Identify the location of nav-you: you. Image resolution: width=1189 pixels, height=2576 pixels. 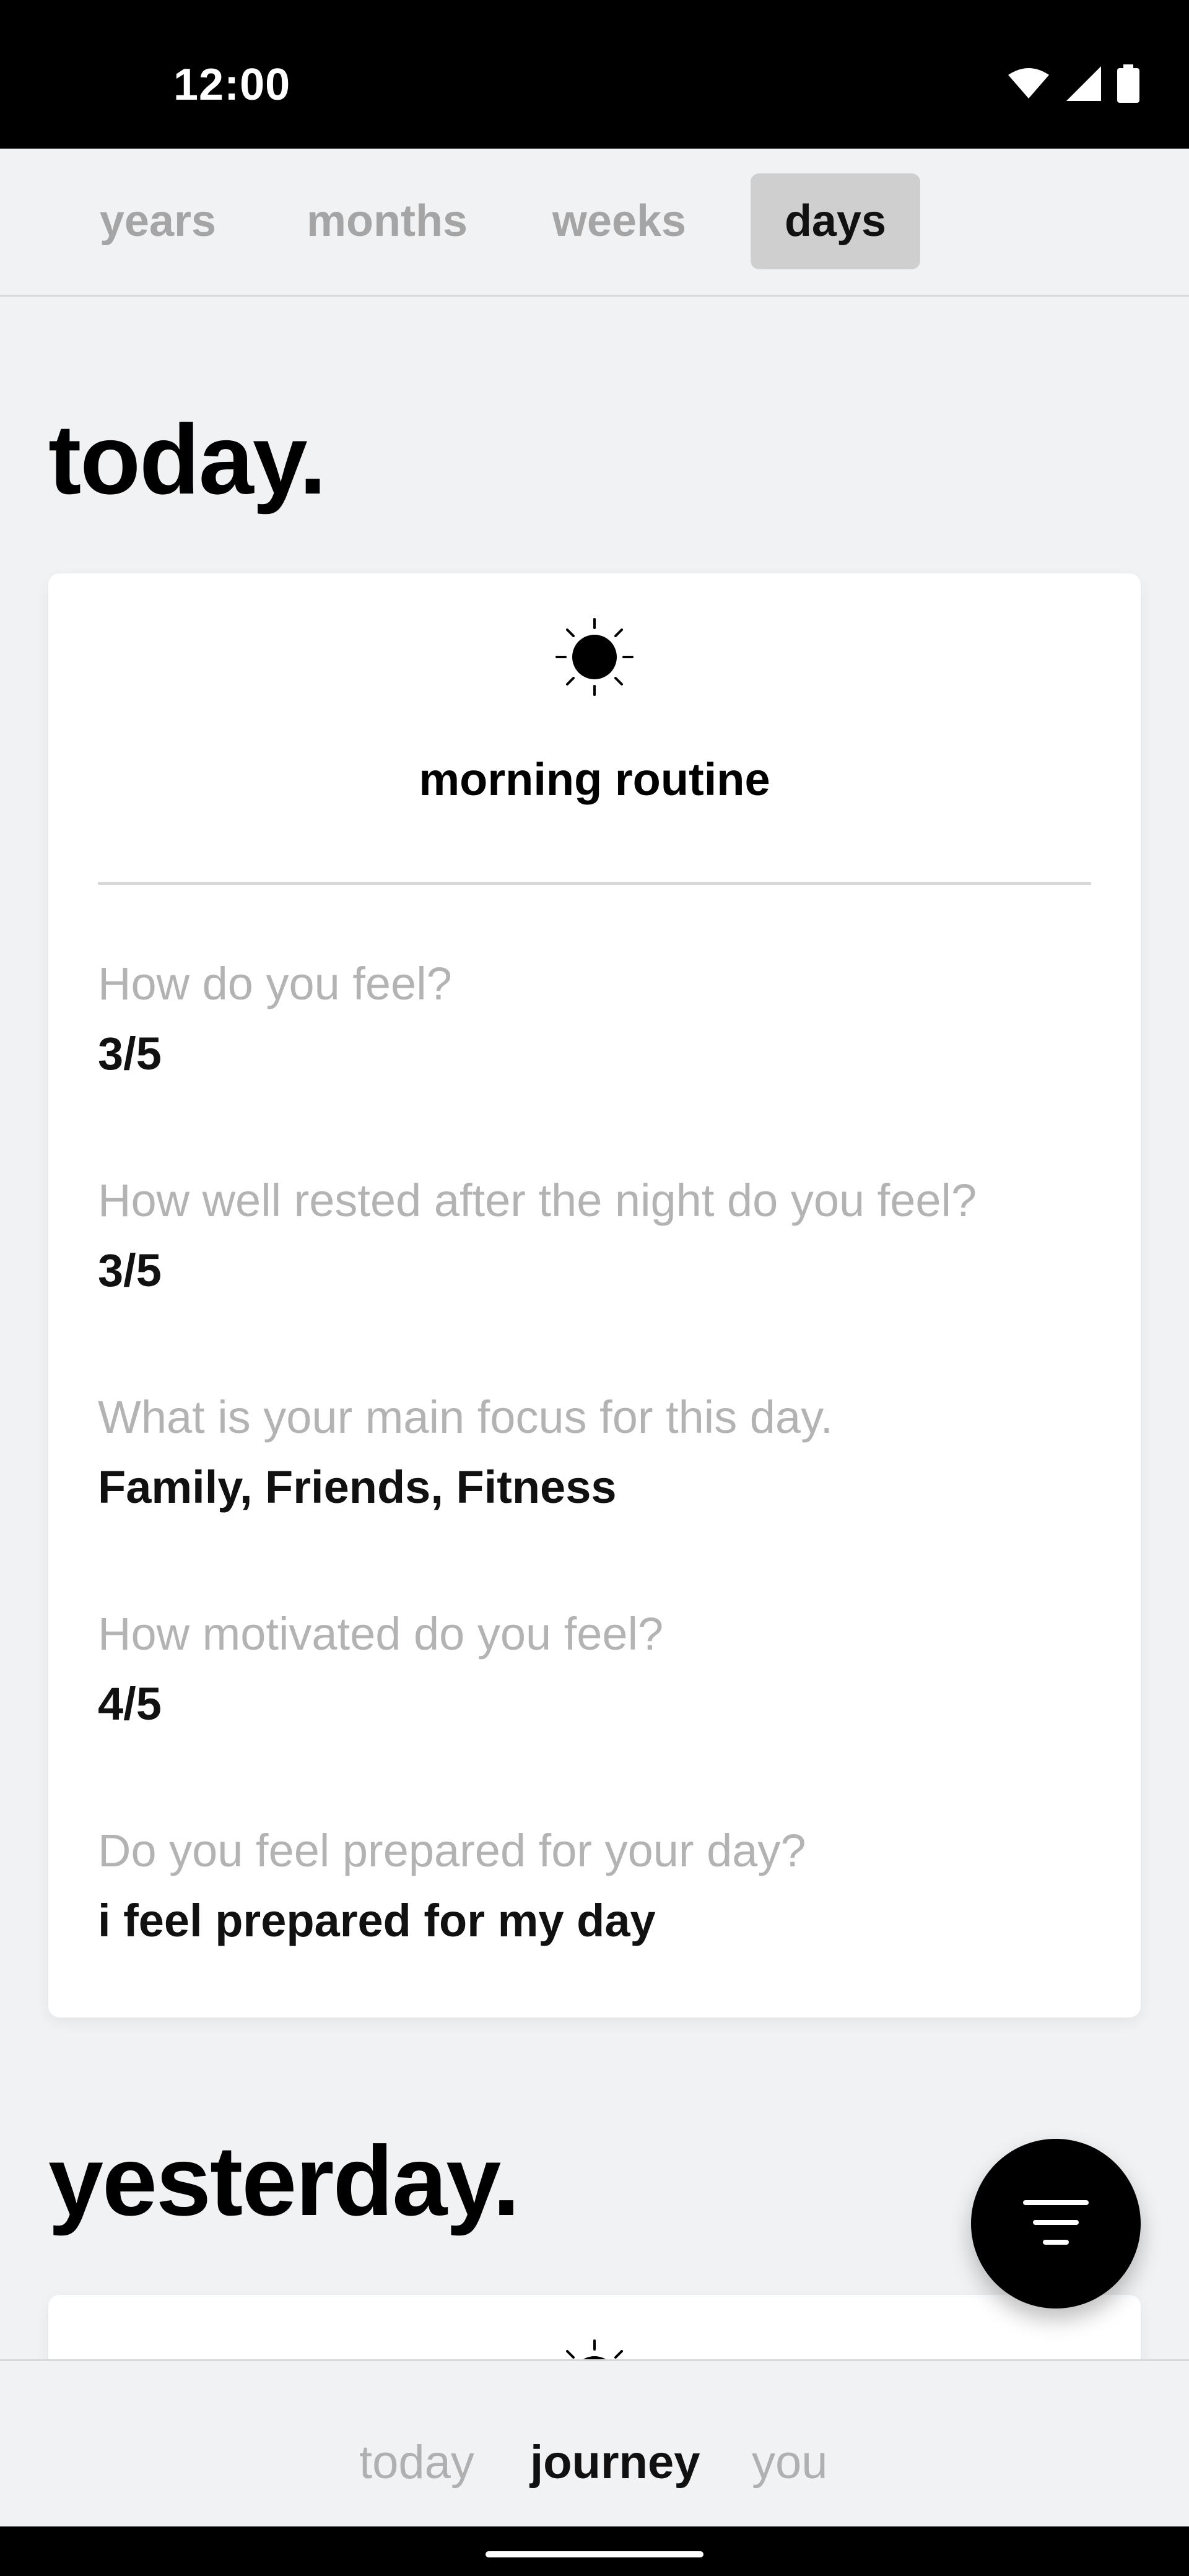
(790, 2462).